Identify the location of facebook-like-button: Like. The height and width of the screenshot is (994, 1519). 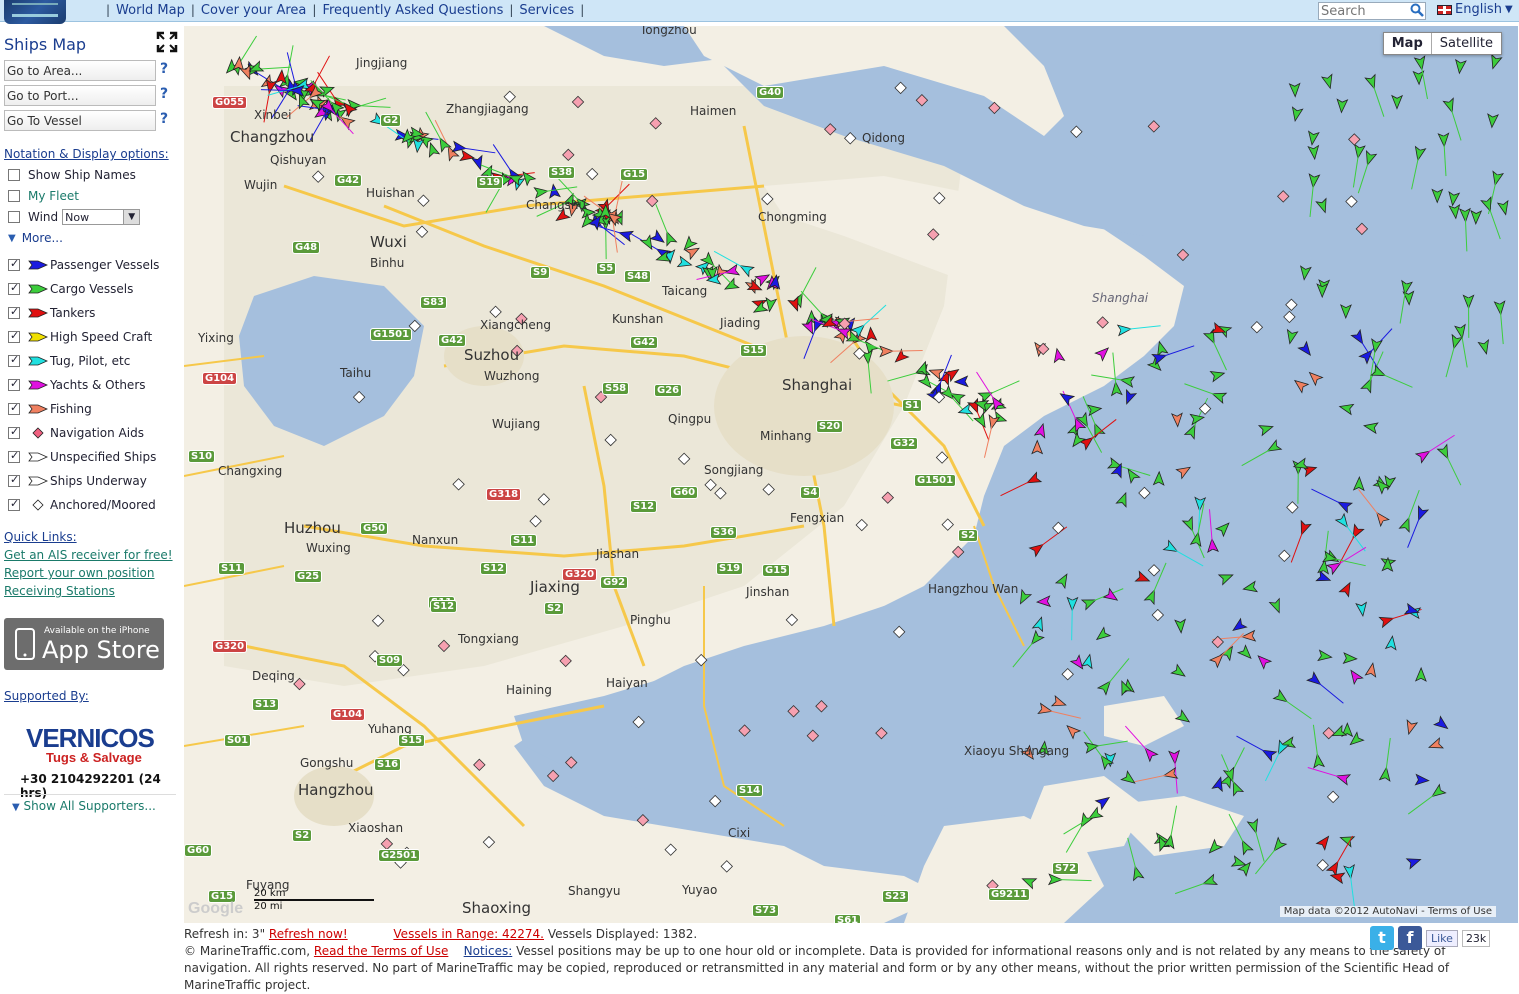
(1442, 938).